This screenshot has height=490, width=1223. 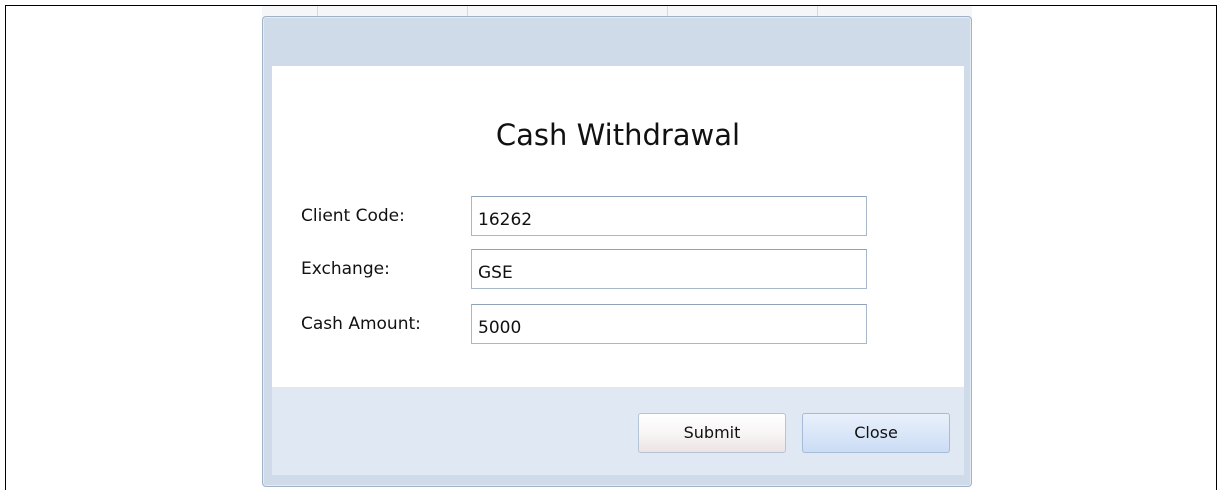 I want to click on cash-amount-label: Cash Amount:, so click(x=361, y=324).